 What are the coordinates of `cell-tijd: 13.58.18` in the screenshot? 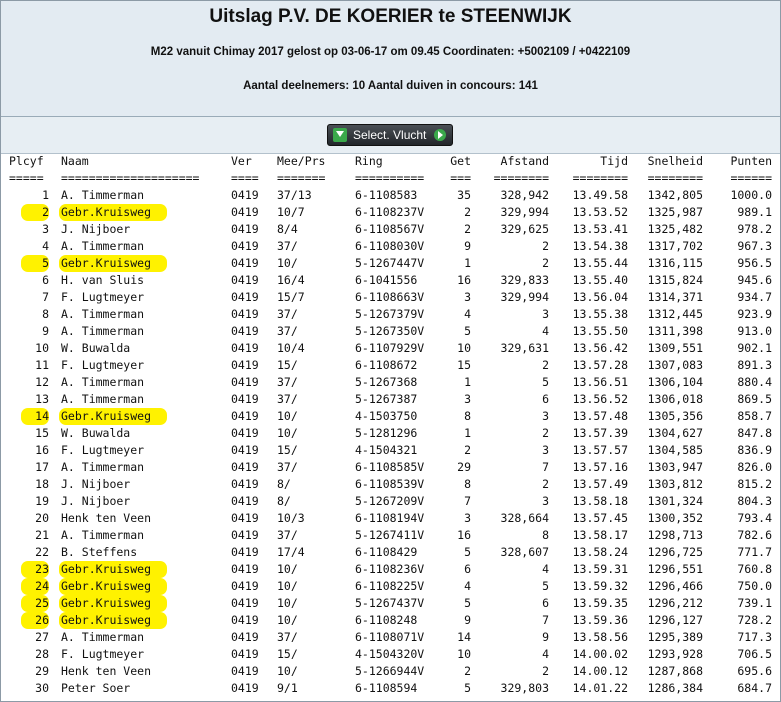 It's located at (600, 501).